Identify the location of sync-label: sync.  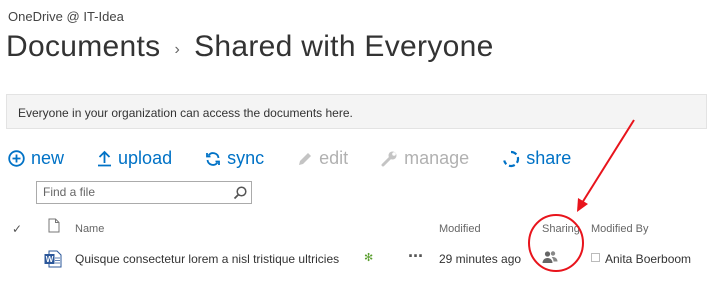
(246, 158).